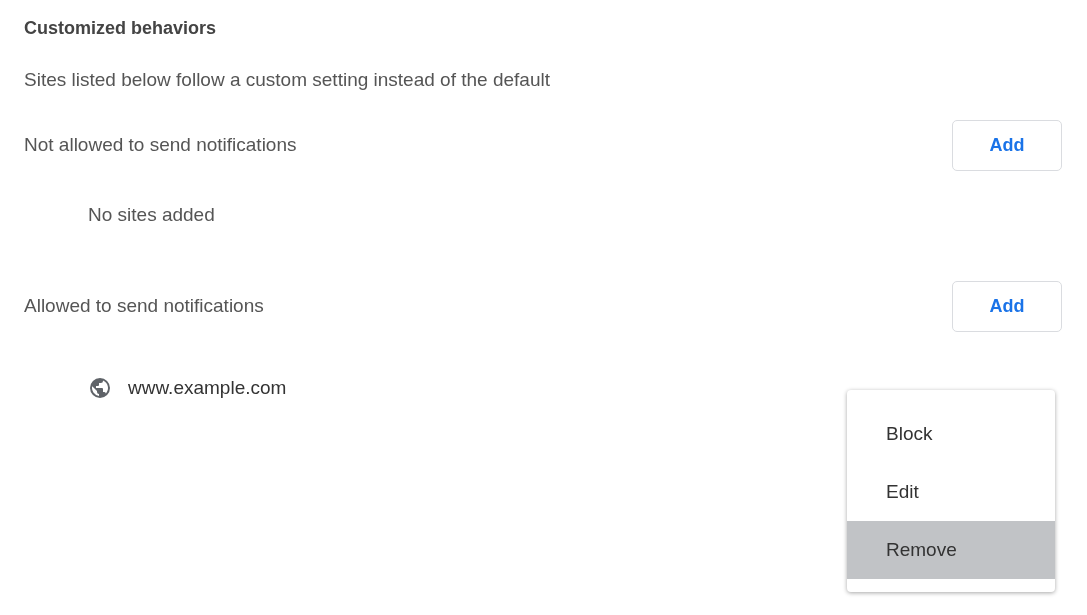  I want to click on section-title: Customized behaviors, so click(121, 28).